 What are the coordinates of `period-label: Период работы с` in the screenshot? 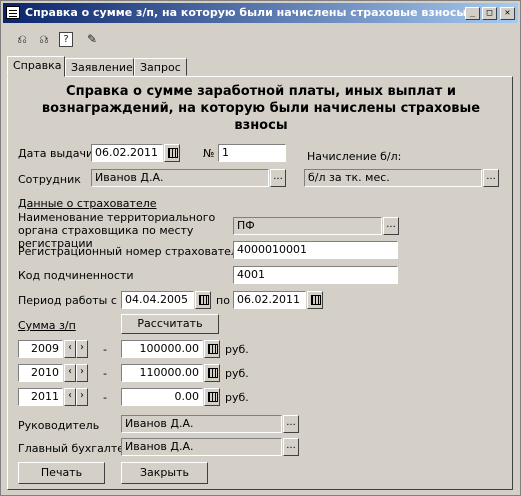 It's located at (67, 300).